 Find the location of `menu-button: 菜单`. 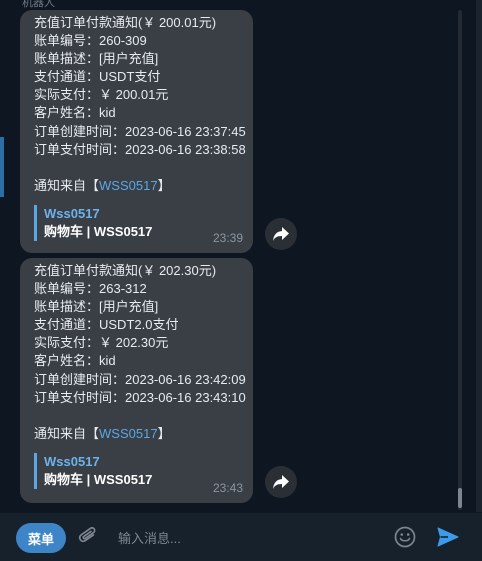

menu-button: 菜单 is located at coordinates (41, 538).